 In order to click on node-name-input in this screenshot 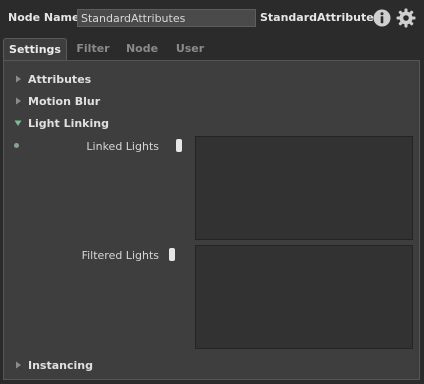, I will do `click(166, 18)`.